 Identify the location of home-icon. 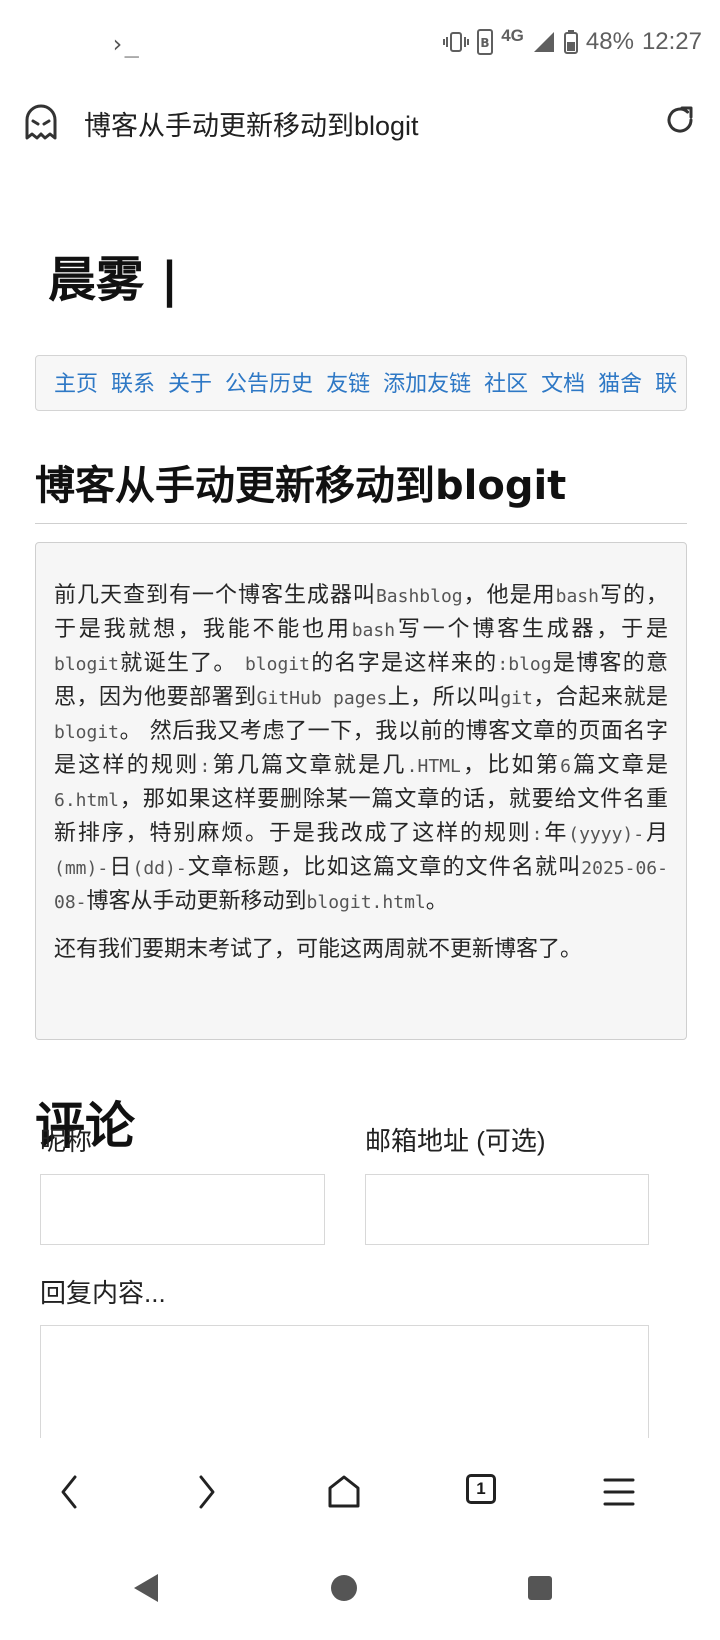
(344, 1492).